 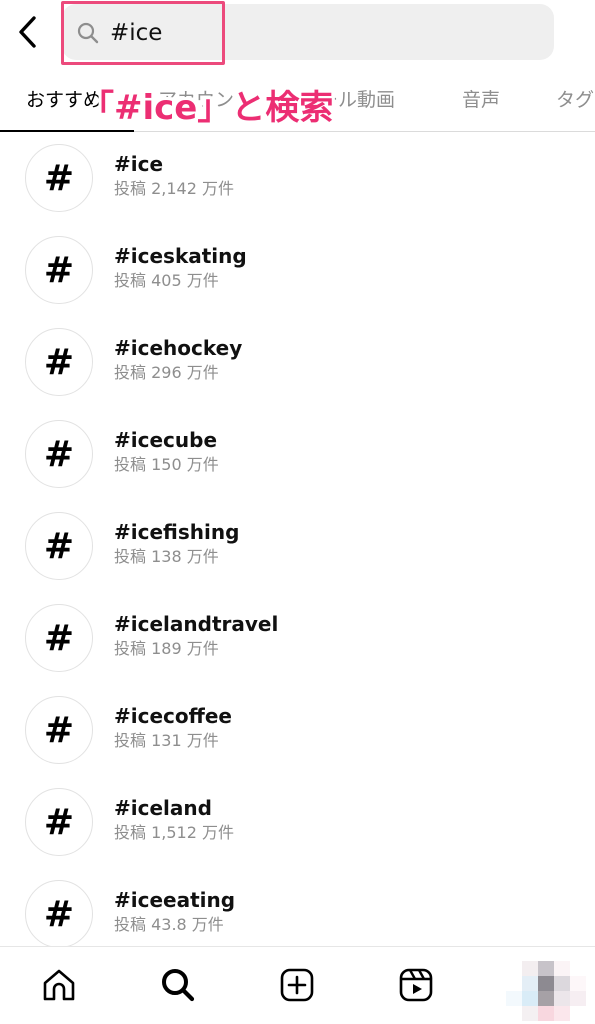 What do you see at coordinates (297, 546) in the screenshot?
I see `list-item: # #icefishing 投稿 138 万件` at bounding box center [297, 546].